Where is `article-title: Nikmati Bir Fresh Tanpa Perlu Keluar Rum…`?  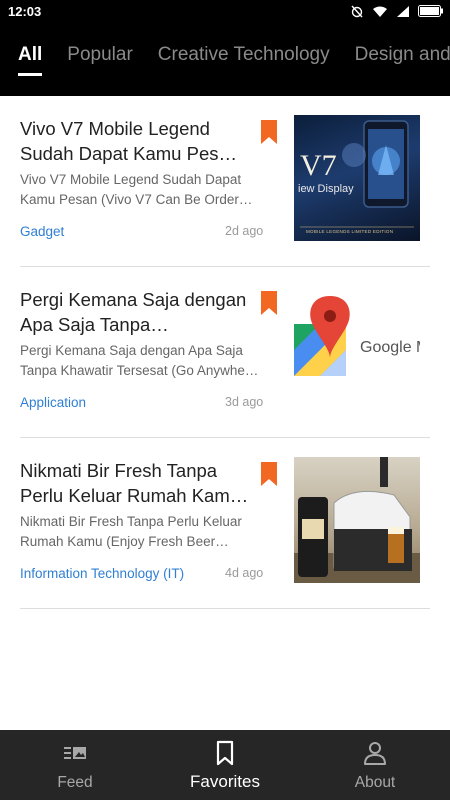
article-title: Nikmati Bir Fresh Tanpa Perlu Keluar Rum… is located at coordinates (136, 483).